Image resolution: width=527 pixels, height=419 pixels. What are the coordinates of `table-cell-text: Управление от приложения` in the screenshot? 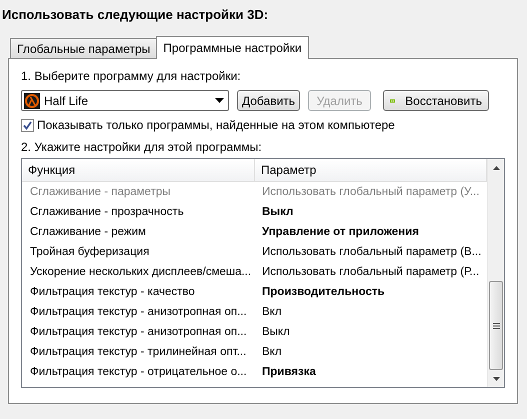 It's located at (340, 232).